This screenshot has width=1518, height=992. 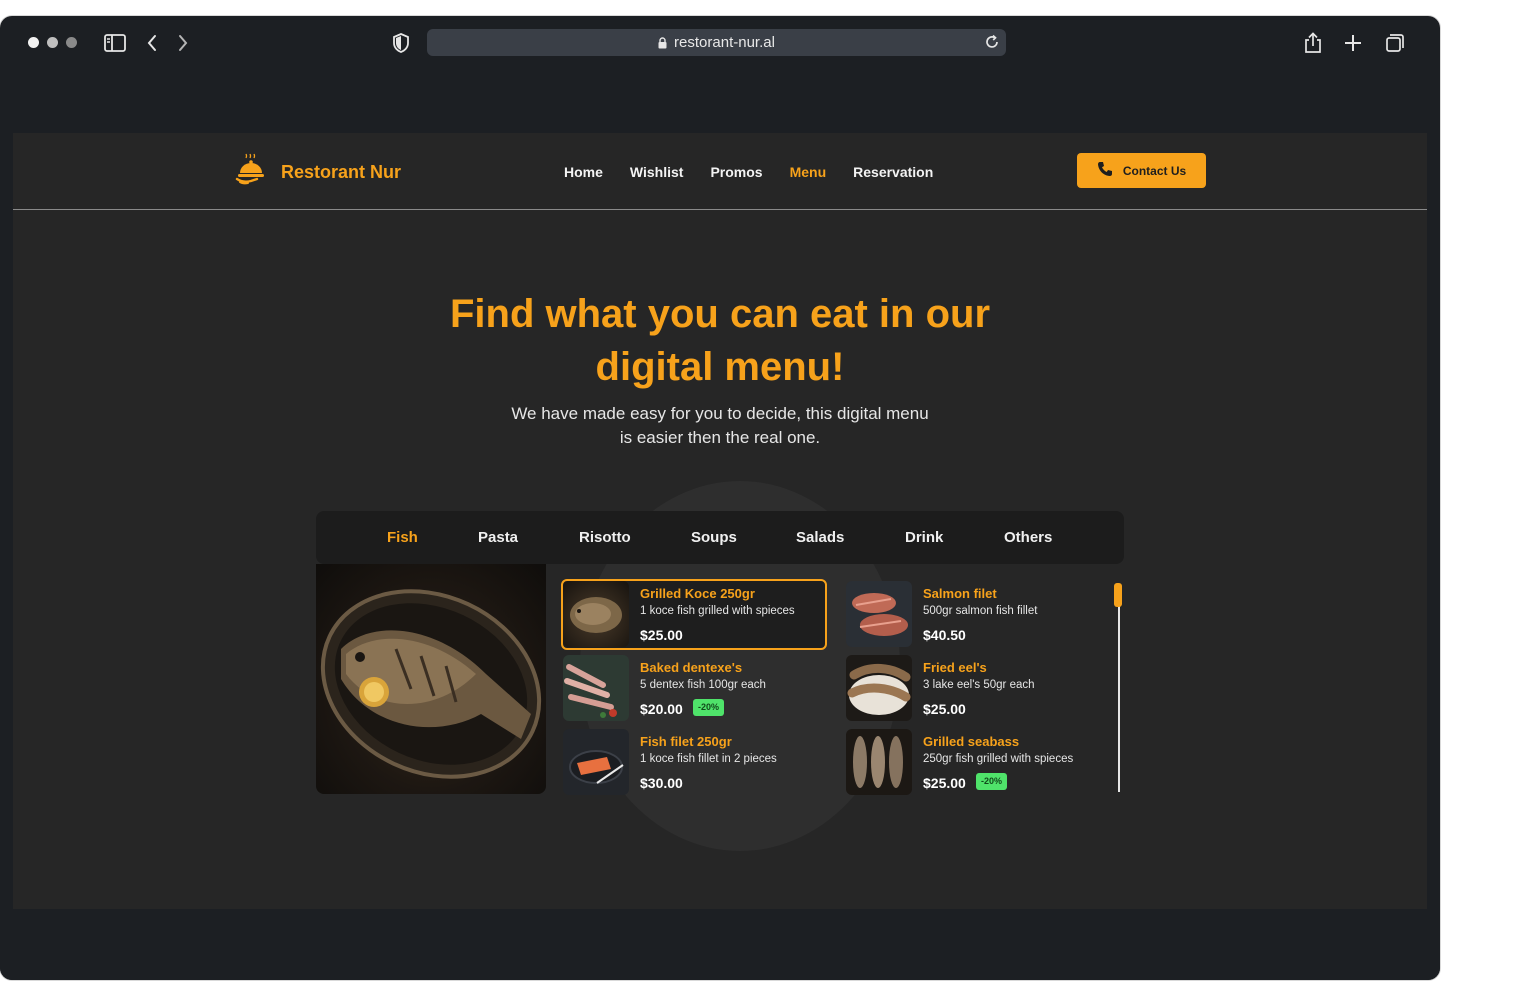 I want to click on dish-list-scrollbar, so click(x=1119, y=688).